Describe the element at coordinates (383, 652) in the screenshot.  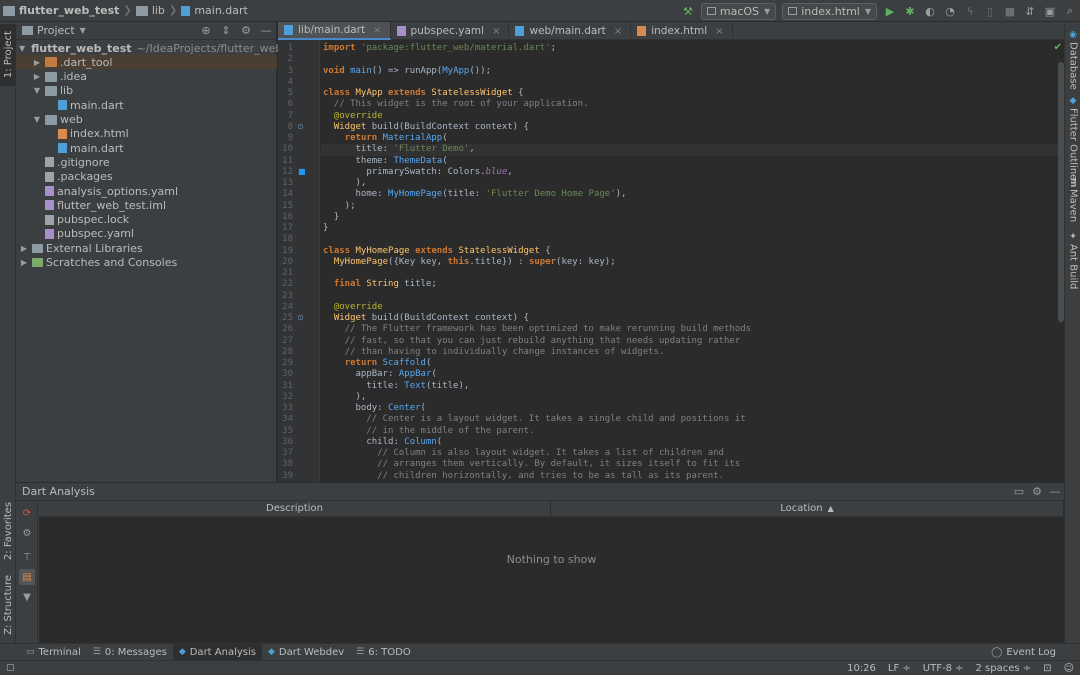
I see `todo-tab: ☰ 6: TODO` at that location.